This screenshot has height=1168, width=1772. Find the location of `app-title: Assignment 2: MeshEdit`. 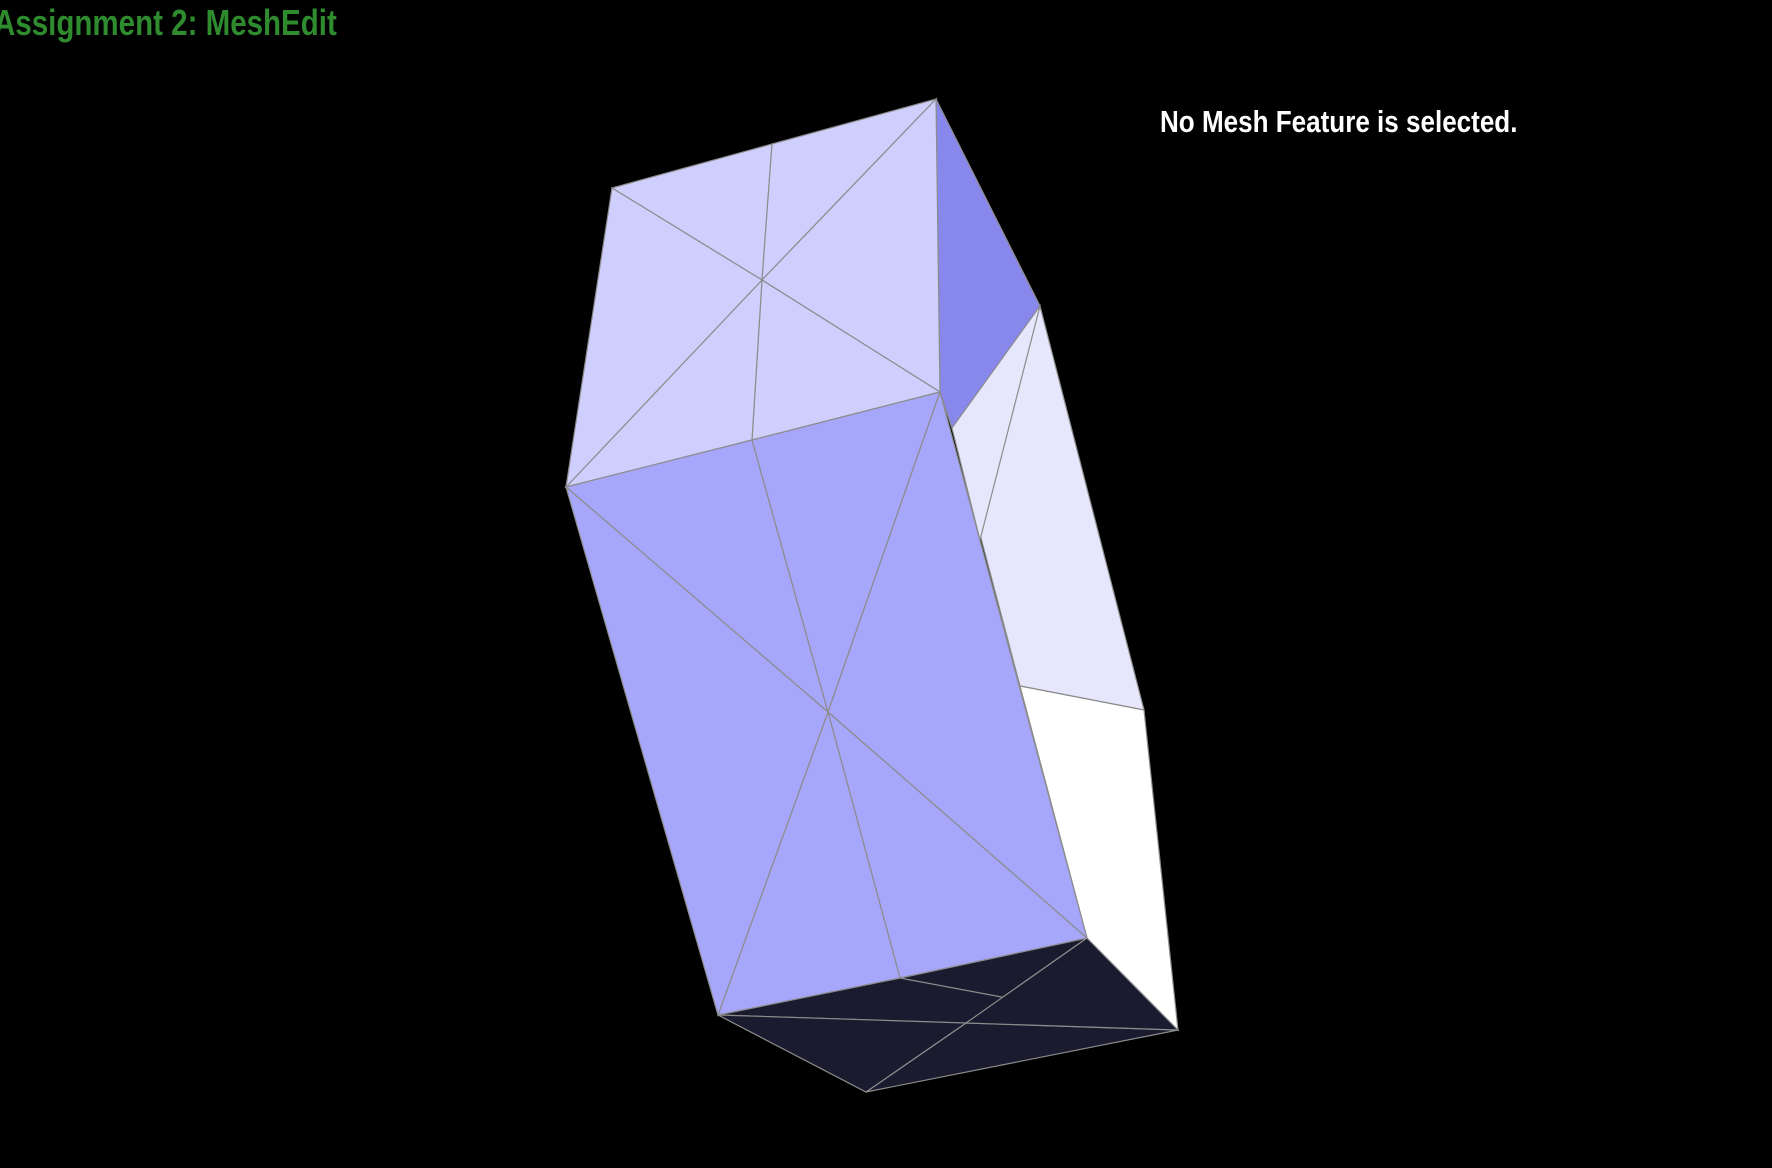

app-title: Assignment 2: MeshEdit is located at coordinates (168, 22).